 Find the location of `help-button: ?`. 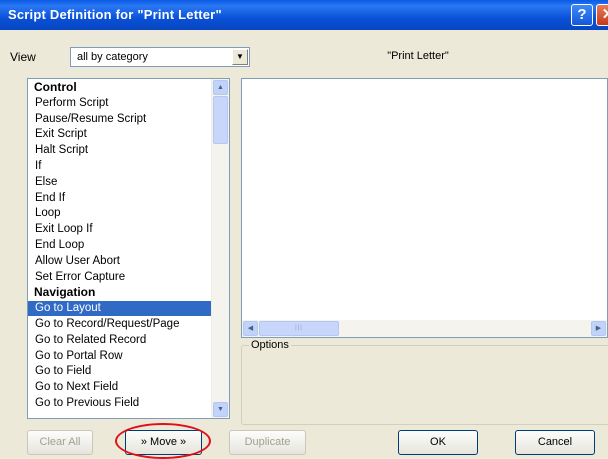

help-button: ? is located at coordinates (582, 15).